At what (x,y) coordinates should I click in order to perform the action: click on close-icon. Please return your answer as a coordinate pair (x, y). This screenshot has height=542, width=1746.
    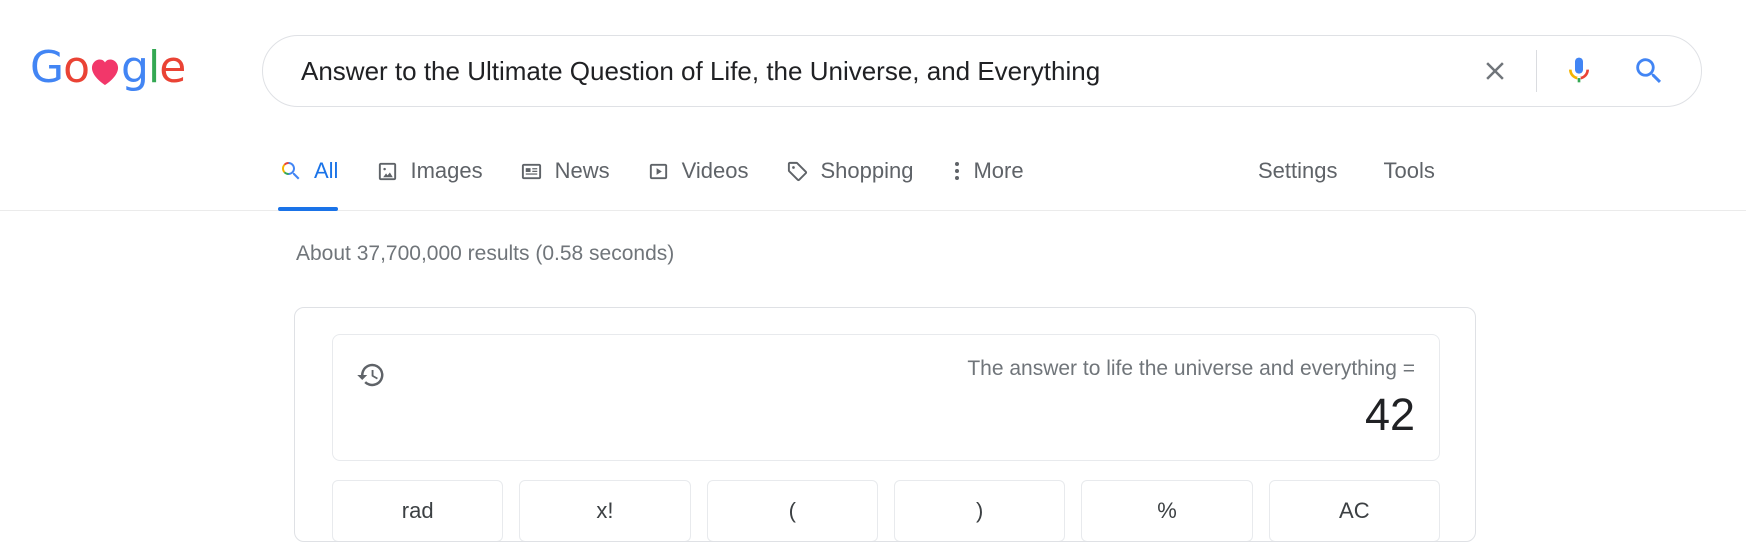
    Looking at the image, I should click on (1495, 71).